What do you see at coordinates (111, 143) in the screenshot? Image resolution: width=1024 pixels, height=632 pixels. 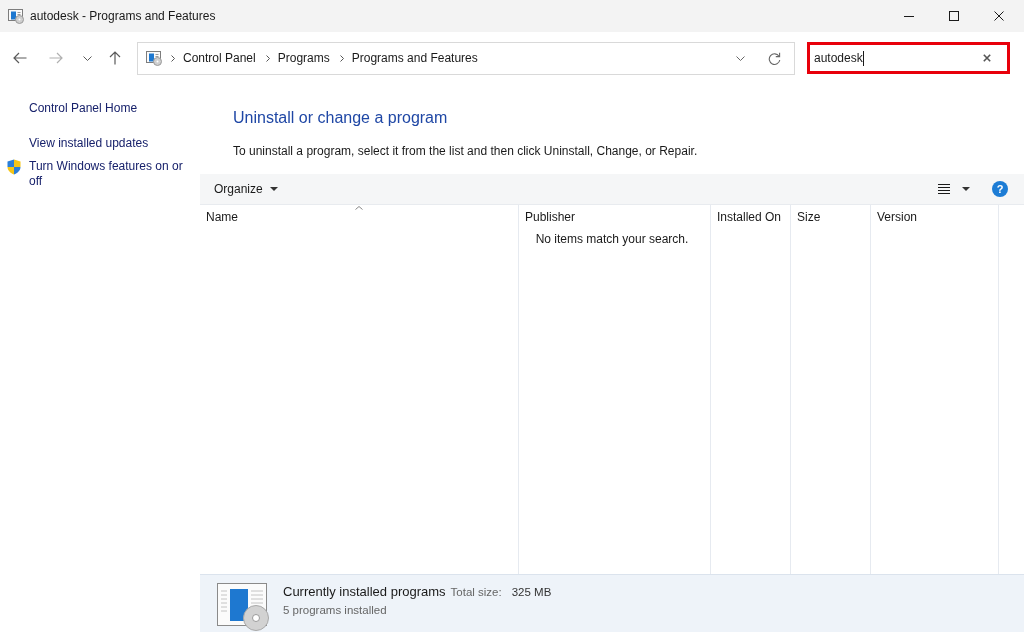 I see `sidebar-link: View installed updates` at bounding box center [111, 143].